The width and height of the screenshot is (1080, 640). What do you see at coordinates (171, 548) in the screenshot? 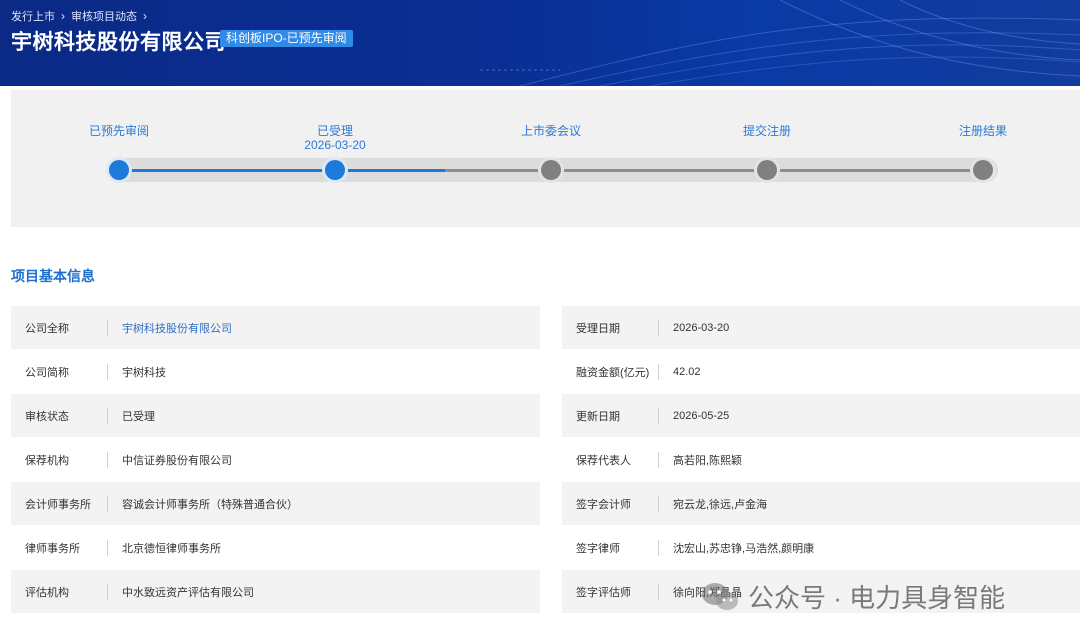
I see `info-value: 北京德恒律师事务所` at bounding box center [171, 548].